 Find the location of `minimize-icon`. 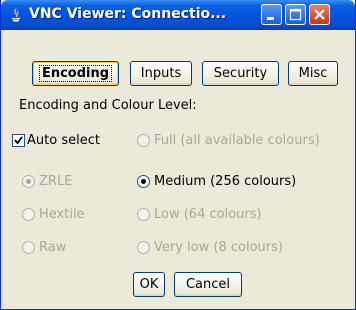

minimize-icon is located at coordinates (270, 18).